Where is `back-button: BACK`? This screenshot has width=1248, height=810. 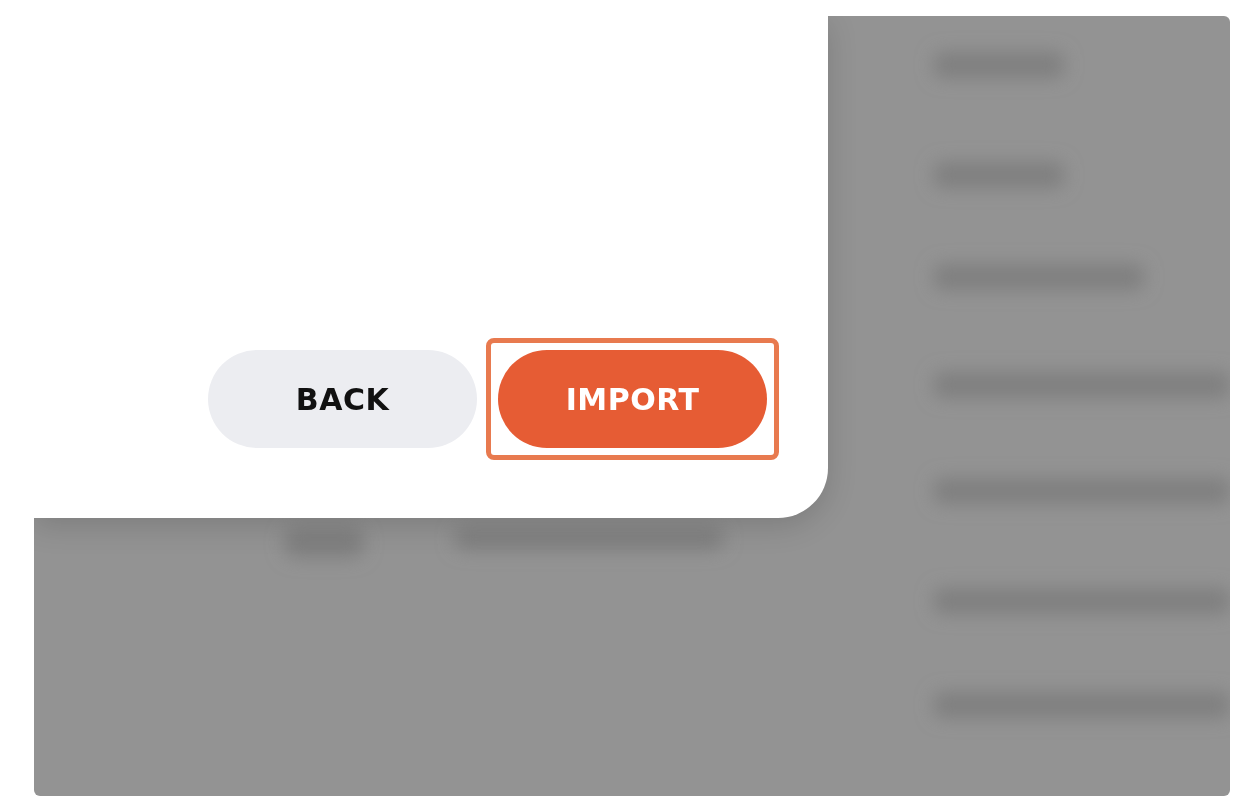
back-button: BACK is located at coordinates (342, 399).